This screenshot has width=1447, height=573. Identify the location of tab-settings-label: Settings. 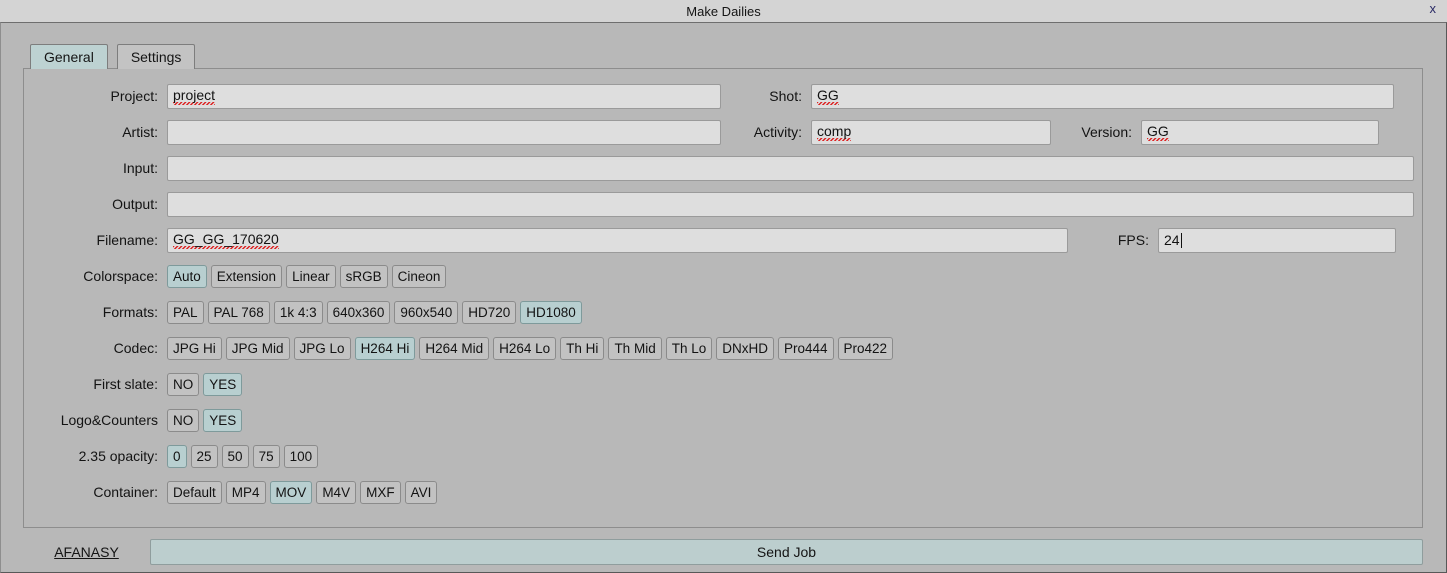
(156, 57).